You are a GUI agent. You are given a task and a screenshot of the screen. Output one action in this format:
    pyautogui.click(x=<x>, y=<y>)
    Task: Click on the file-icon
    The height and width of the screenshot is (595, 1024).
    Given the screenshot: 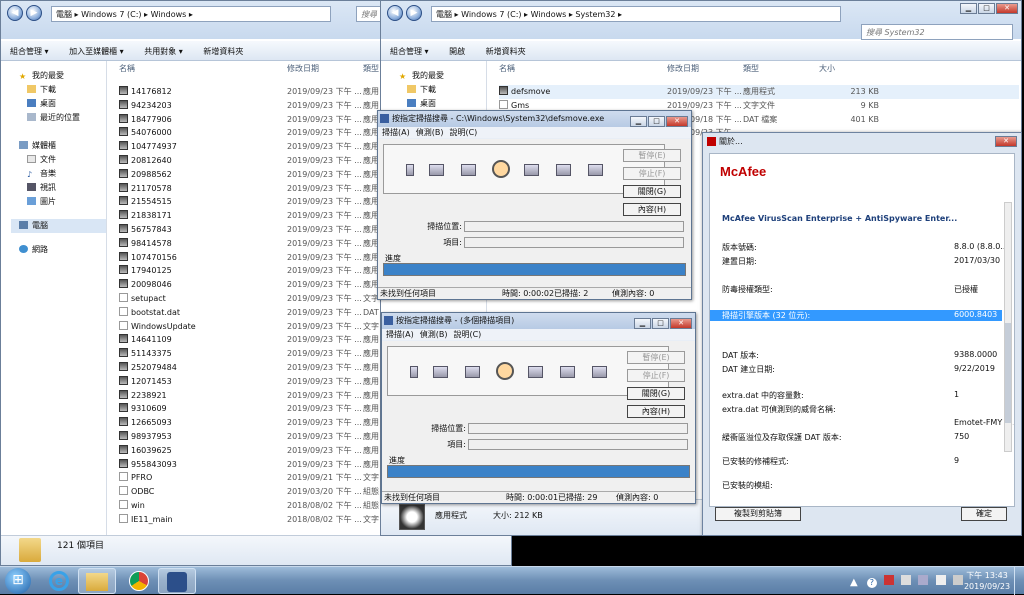 What is the action you would take?
    pyautogui.click(x=503, y=90)
    